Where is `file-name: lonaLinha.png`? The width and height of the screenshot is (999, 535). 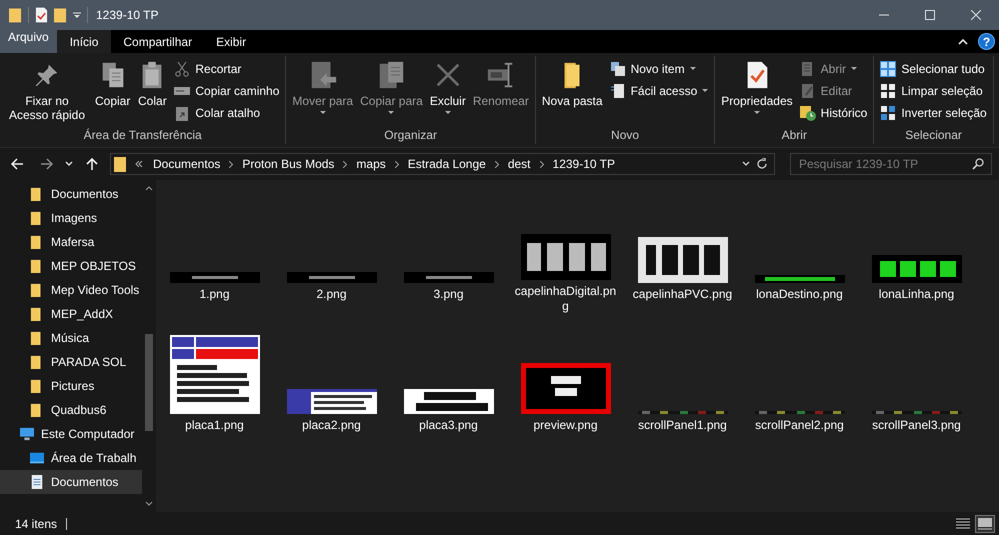 file-name: lonaLinha.png is located at coordinates (916, 294).